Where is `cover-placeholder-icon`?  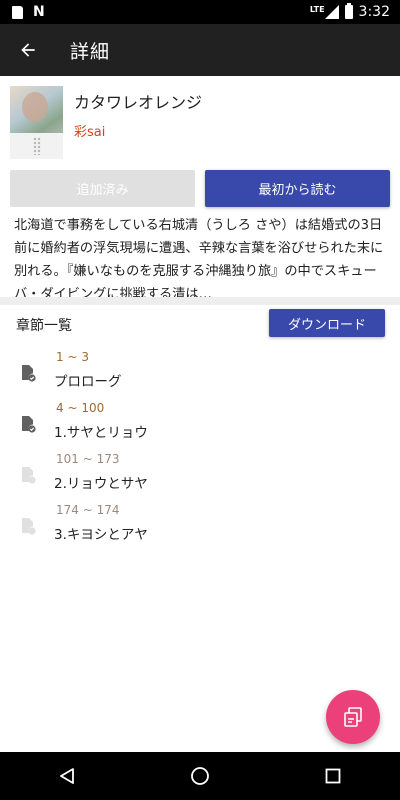
cover-placeholder-icon is located at coordinates (37, 146).